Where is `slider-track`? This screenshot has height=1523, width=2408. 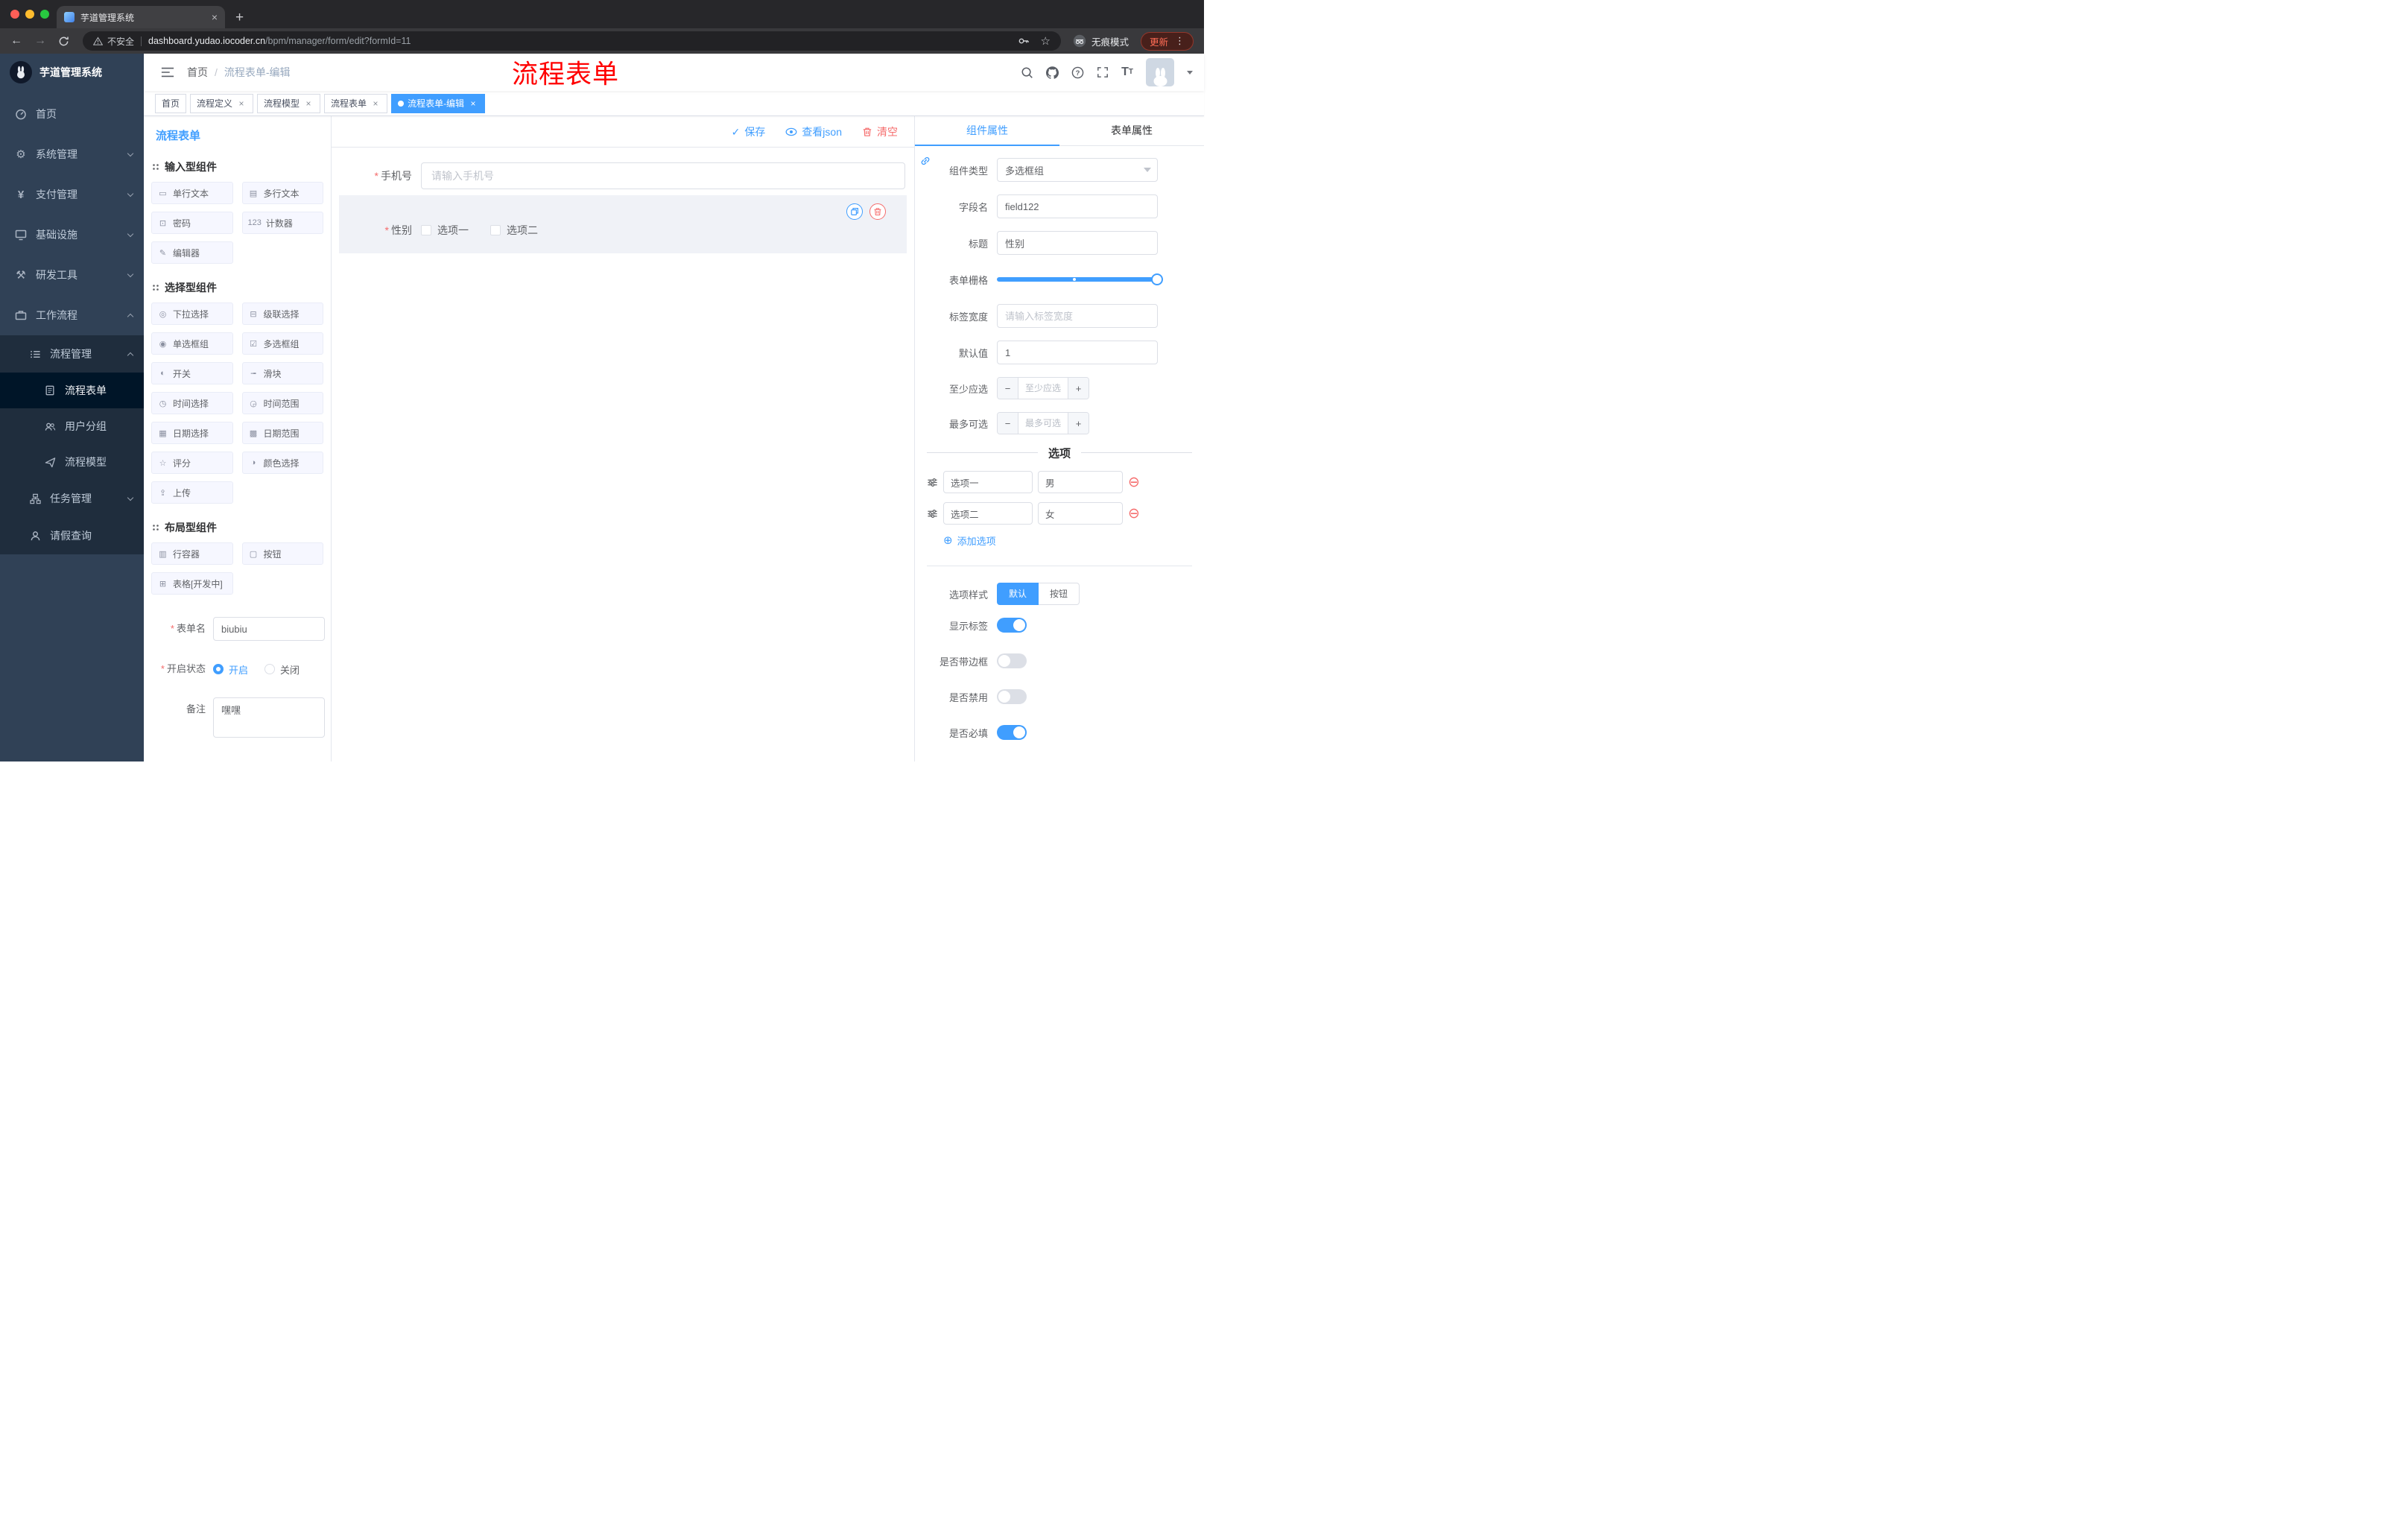 slider-track is located at coordinates (1080, 279).